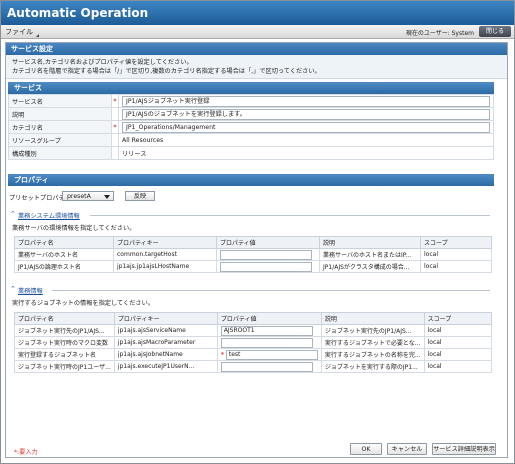  What do you see at coordinates (64, 342) in the screenshot?
I see `property-name: ジョブネット実行時のマクロ変数` at bounding box center [64, 342].